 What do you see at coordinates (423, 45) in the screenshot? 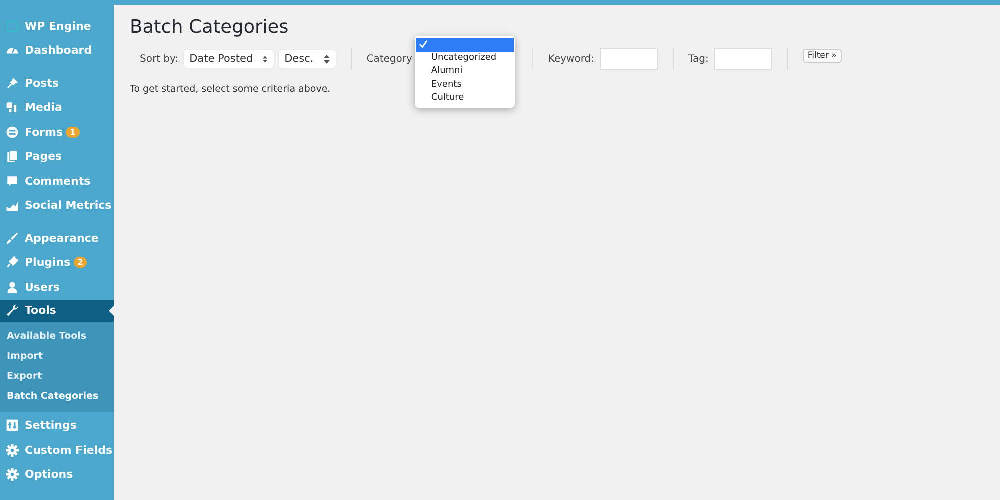
I see `check-icon` at bounding box center [423, 45].